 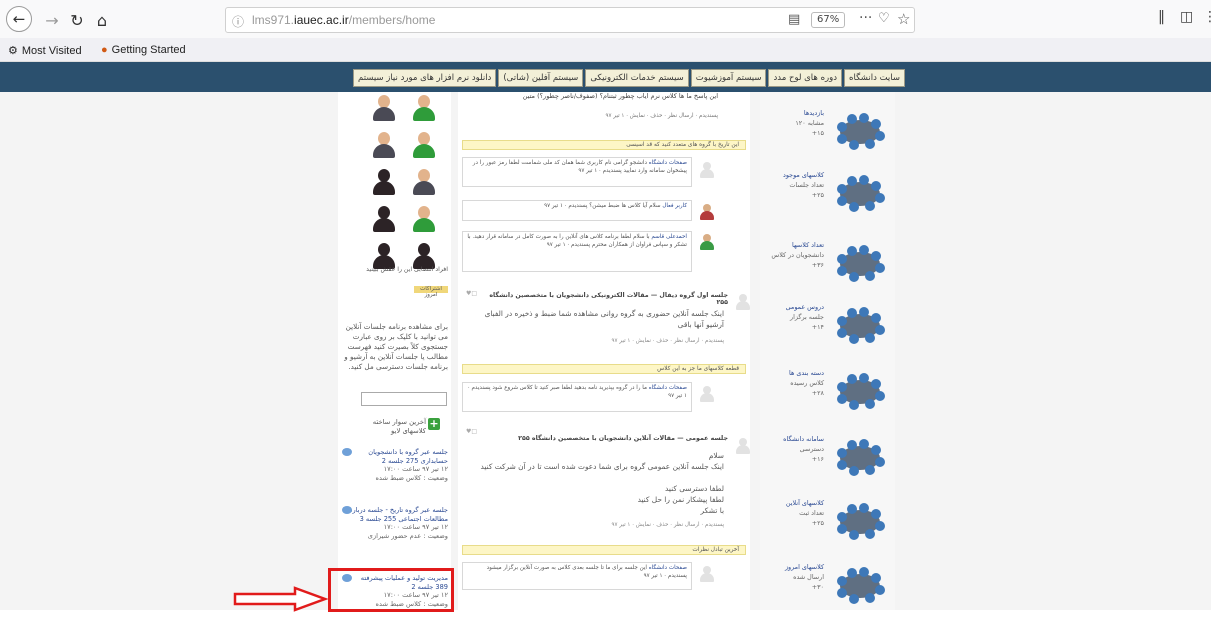 I want to click on group-item: کلاسهای آنلاین تعداد ثبت ۲۵+, so click(x=830, y=524).